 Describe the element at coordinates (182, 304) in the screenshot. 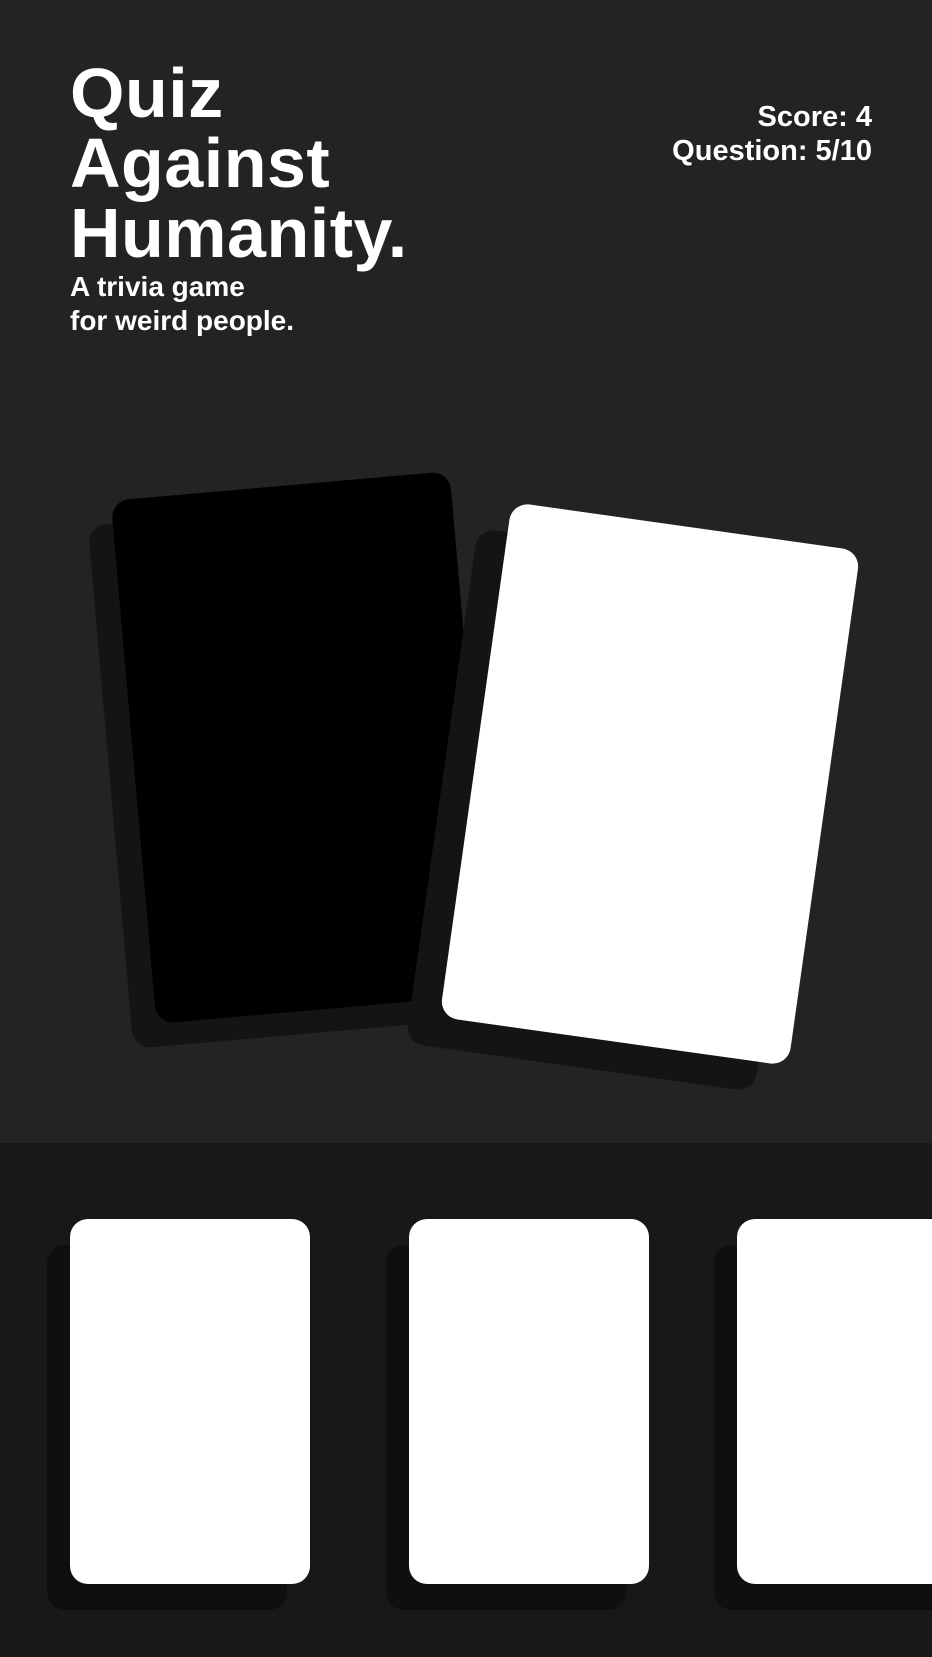

I see `game-subtitle: A trivia game for weird people.` at that location.